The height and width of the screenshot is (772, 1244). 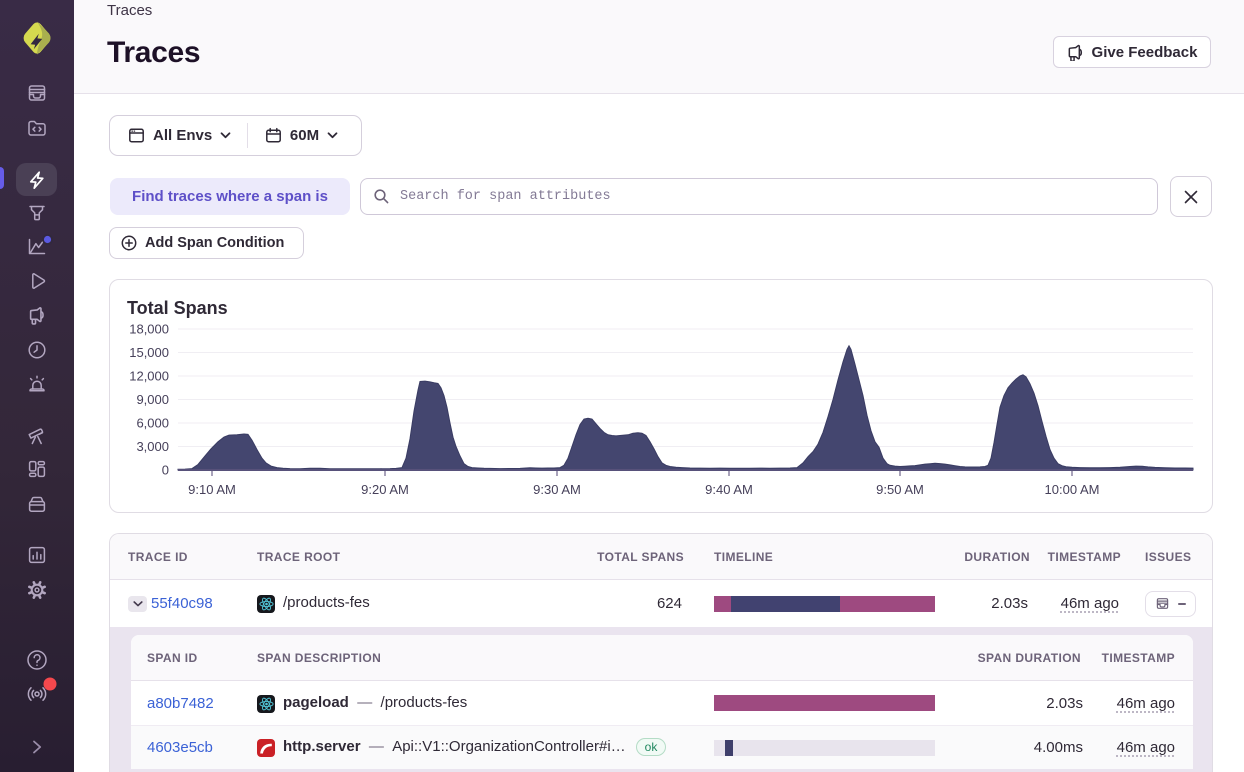 I want to click on svg-text: 3,000, so click(x=152, y=446).